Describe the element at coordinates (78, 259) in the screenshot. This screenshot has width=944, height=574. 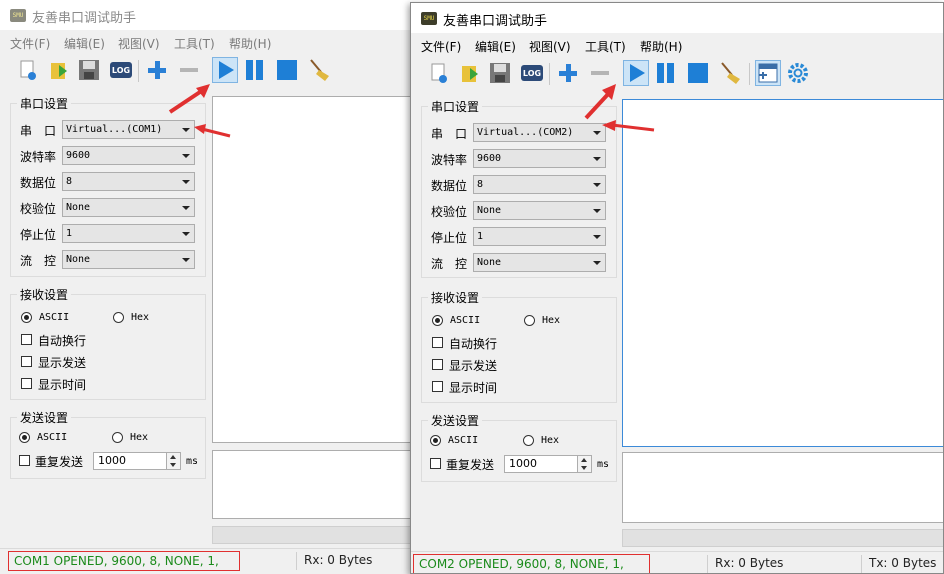
I see `flow-value: None` at that location.